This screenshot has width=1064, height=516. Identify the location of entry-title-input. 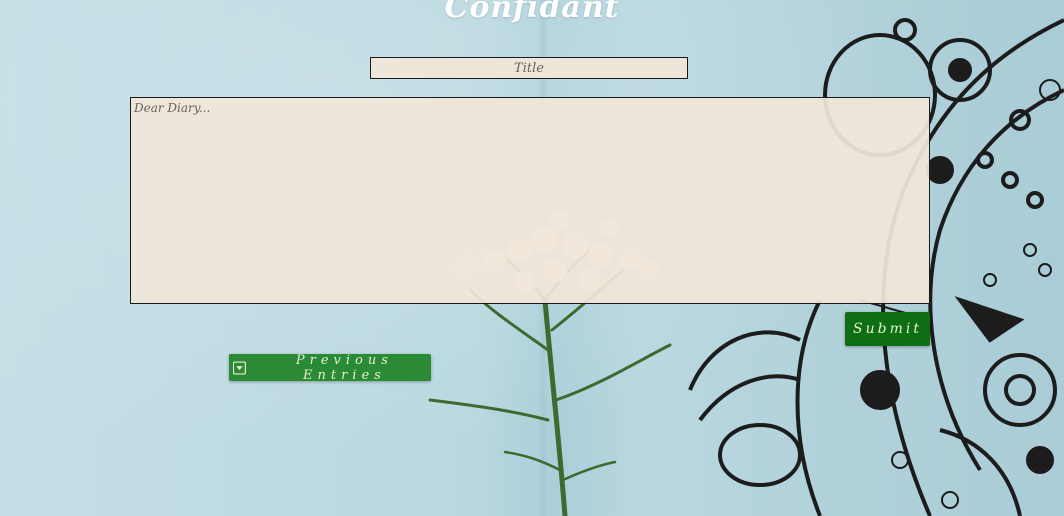
(529, 68).